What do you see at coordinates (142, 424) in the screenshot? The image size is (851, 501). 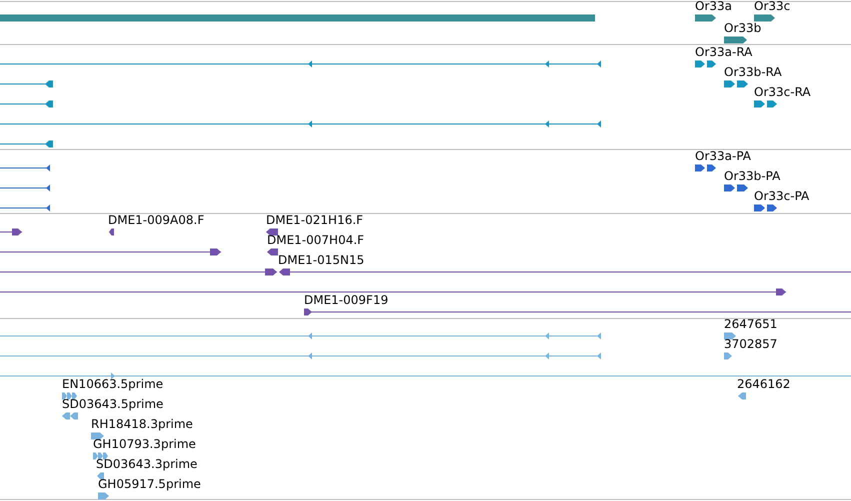 I see `feature-label: RH18418.3prime` at bounding box center [142, 424].